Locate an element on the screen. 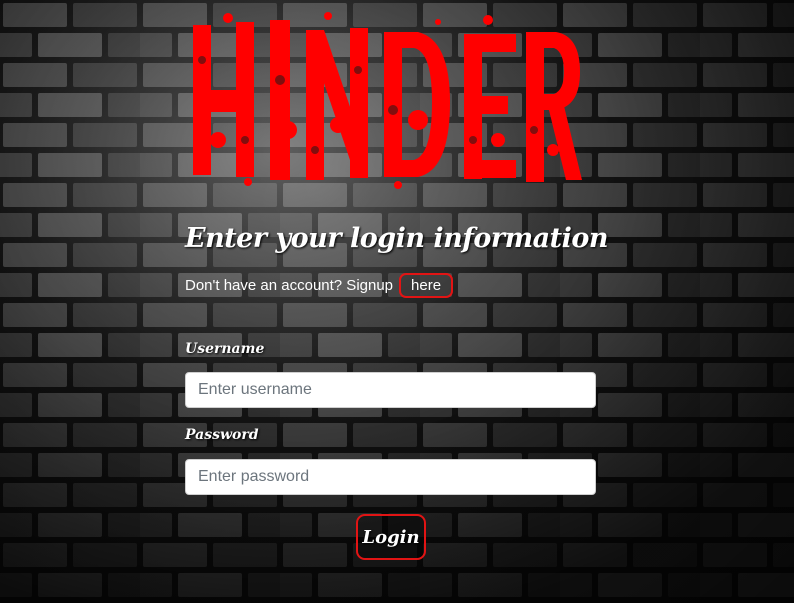 The height and width of the screenshot is (603, 794). logo-graphic is located at coordinates (387, 100).